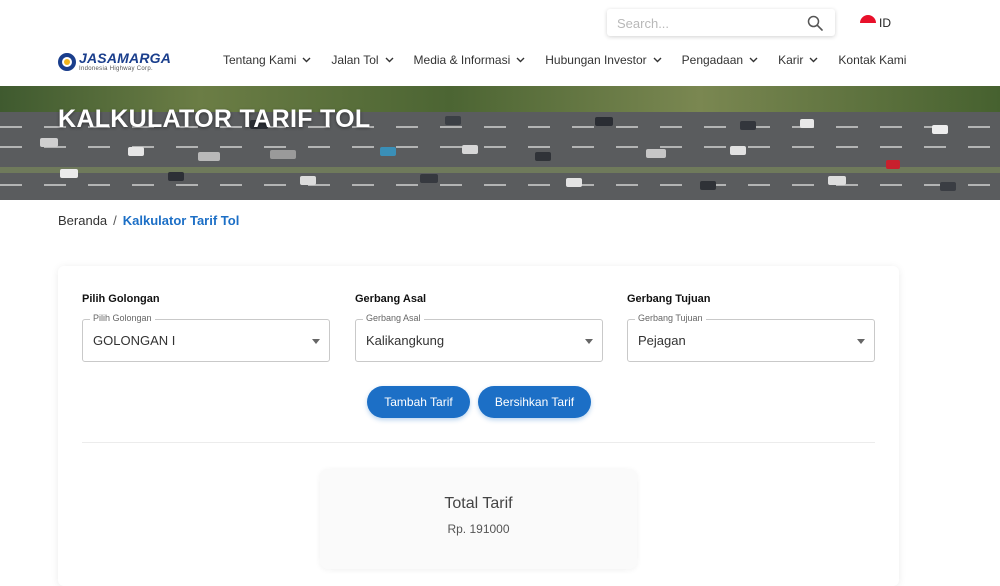 Image resolution: width=1000 pixels, height=586 pixels. Describe the element at coordinates (596, 60) in the screenshot. I see `nav-label: Hubungan Investor` at that location.